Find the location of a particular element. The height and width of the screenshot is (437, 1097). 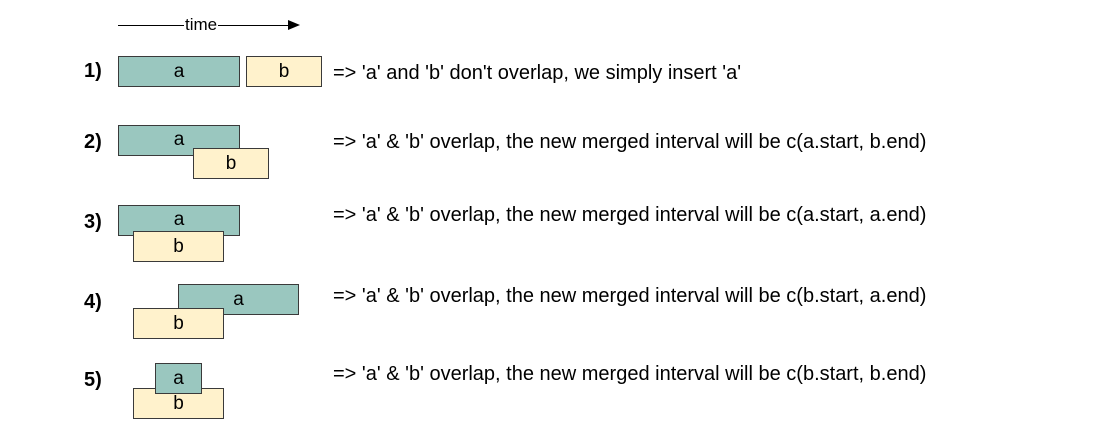

case-number: 3) is located at coordinates (93, 222).